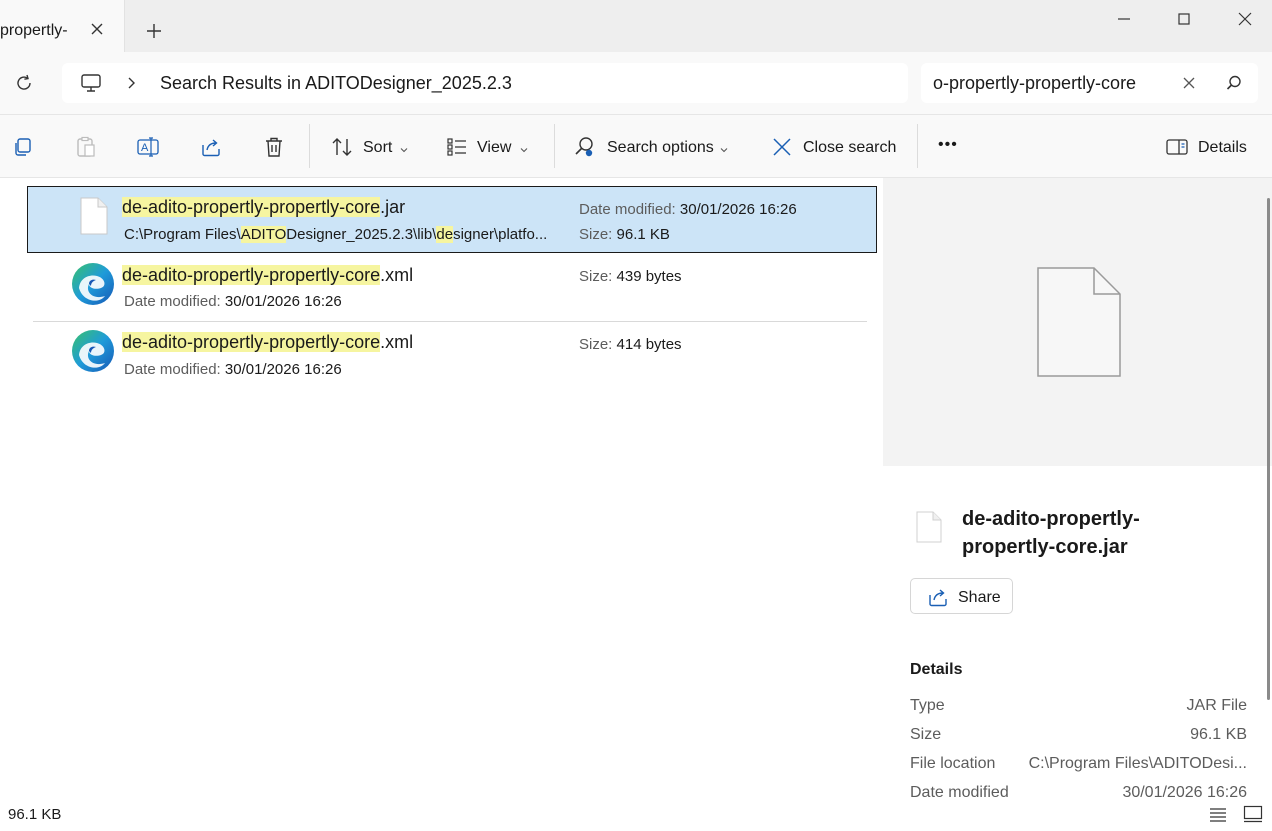 This screenshot has width=1272, height=831. I want to click on this-pc-icon, so click(91, 83).